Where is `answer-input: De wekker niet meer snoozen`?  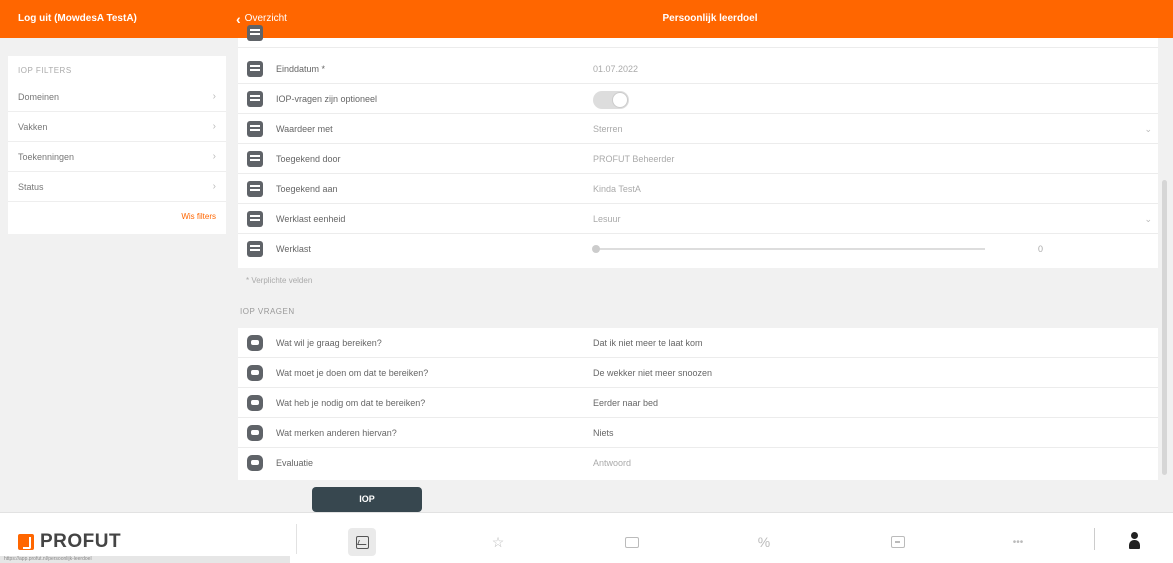 answer-input: De wekker niet meer snoozen is located at coordinates (652, 373).